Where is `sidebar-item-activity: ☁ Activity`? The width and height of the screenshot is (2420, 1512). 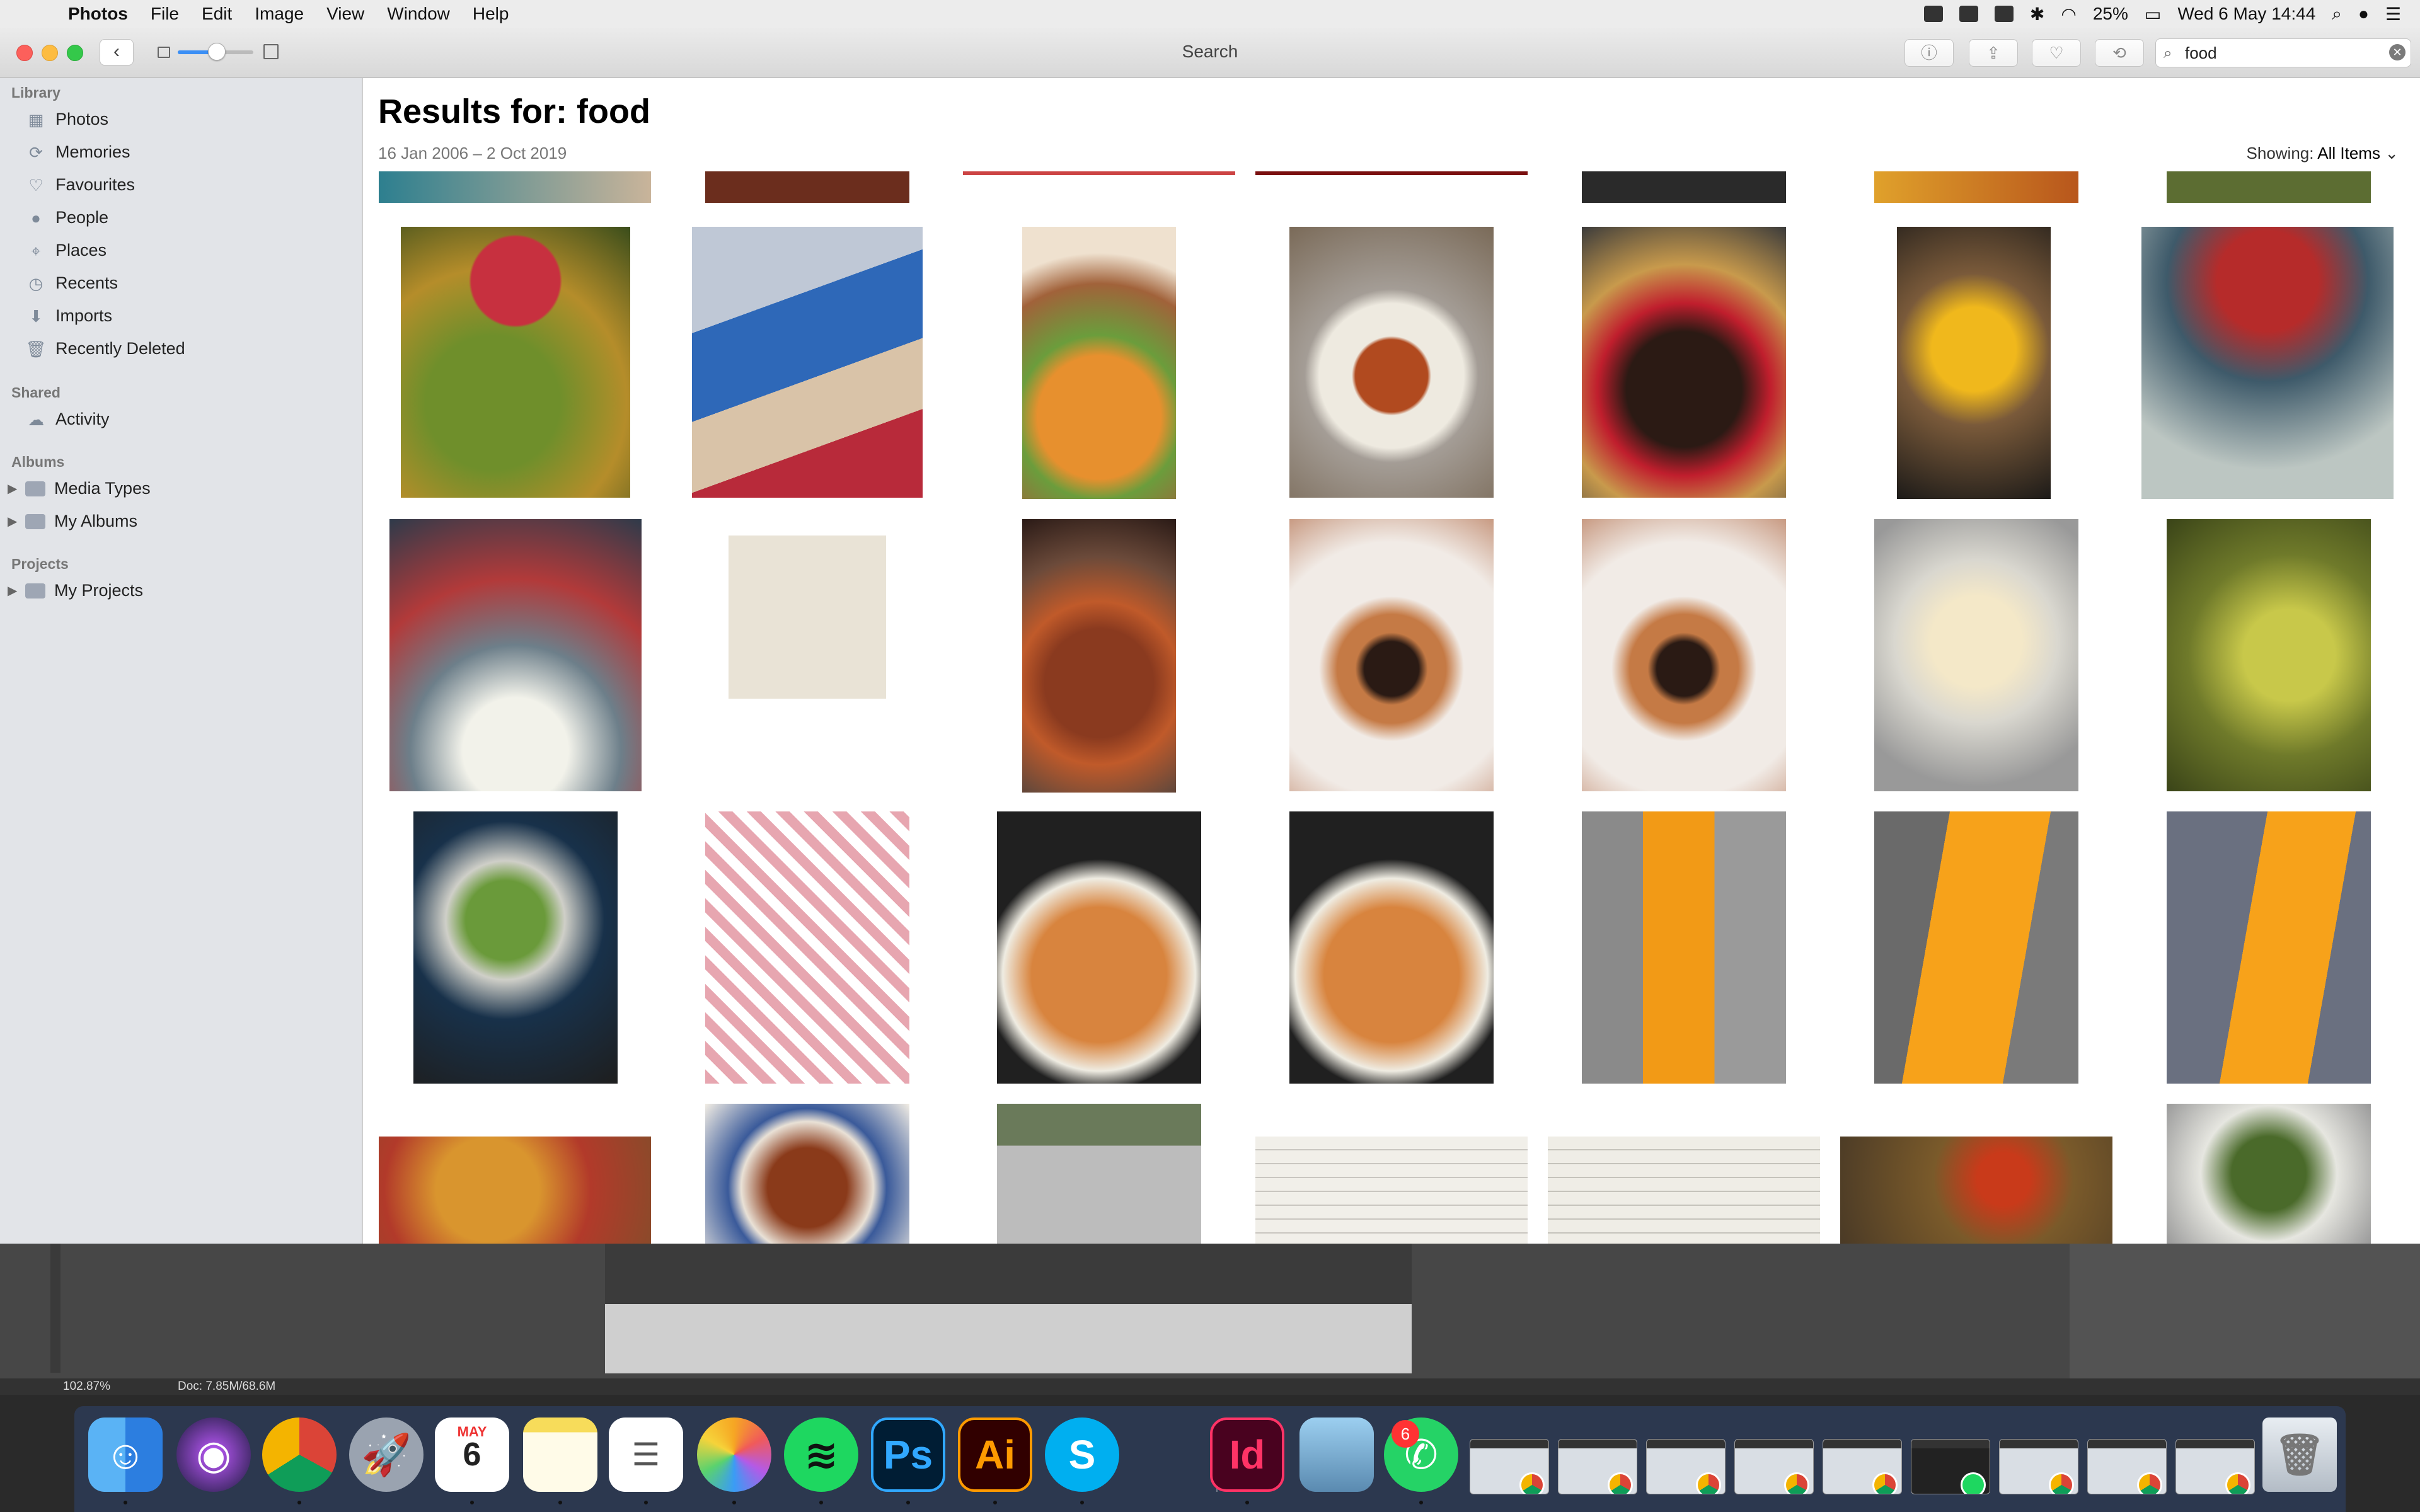
sidebar-item-activity: ☁ Activity is located at coordinates (68, 419).